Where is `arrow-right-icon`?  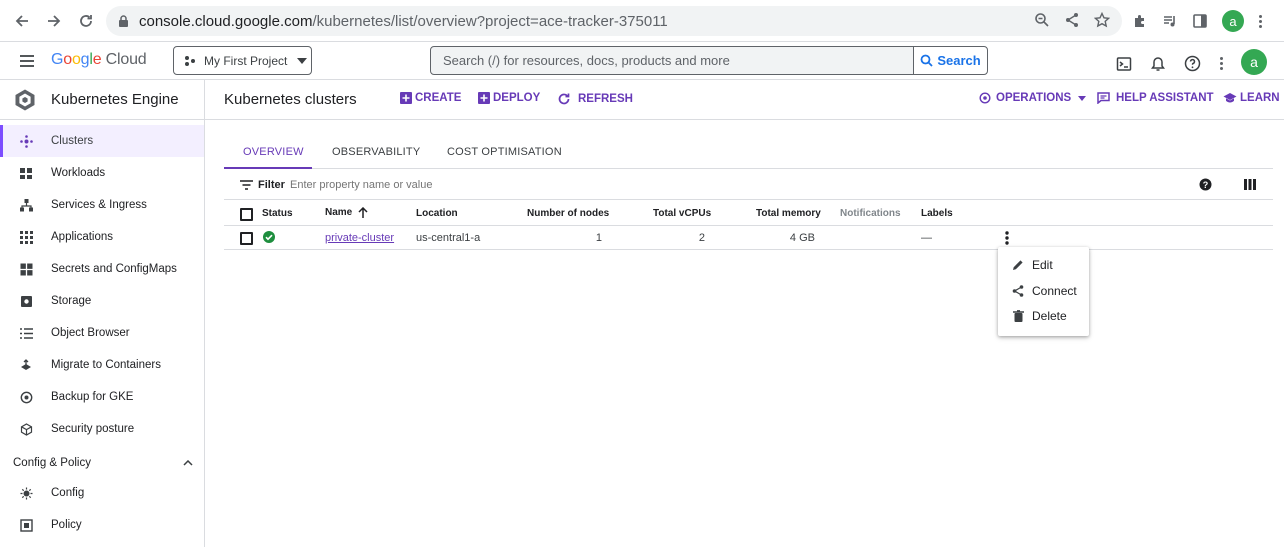 arrow-right-icon is located at coordinates (54, 21).